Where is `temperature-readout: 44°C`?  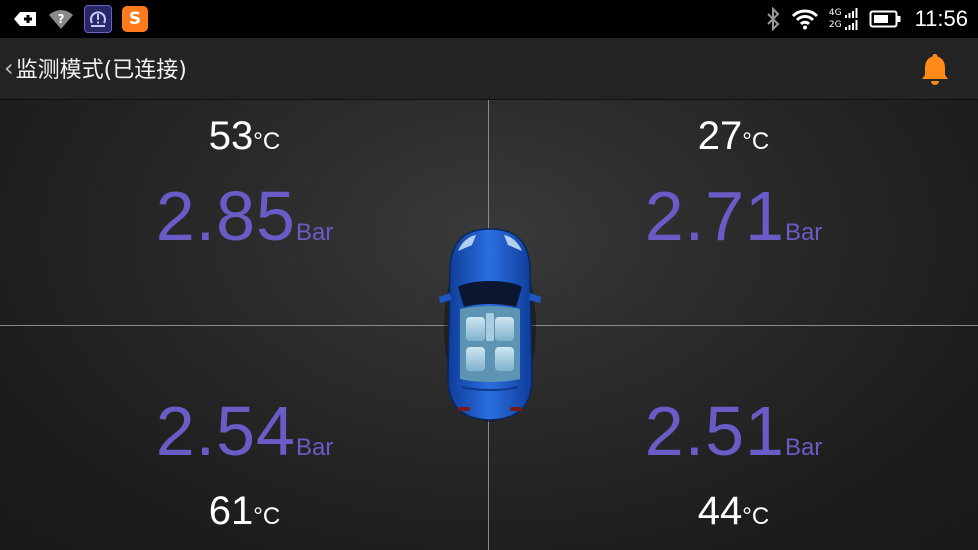 temperature-readout: 44°C is located at coordinates (733, 511).